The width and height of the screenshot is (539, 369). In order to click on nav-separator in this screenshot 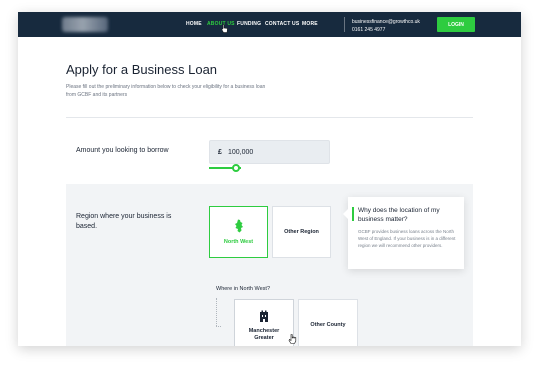, I will do `click(344, 24)`.